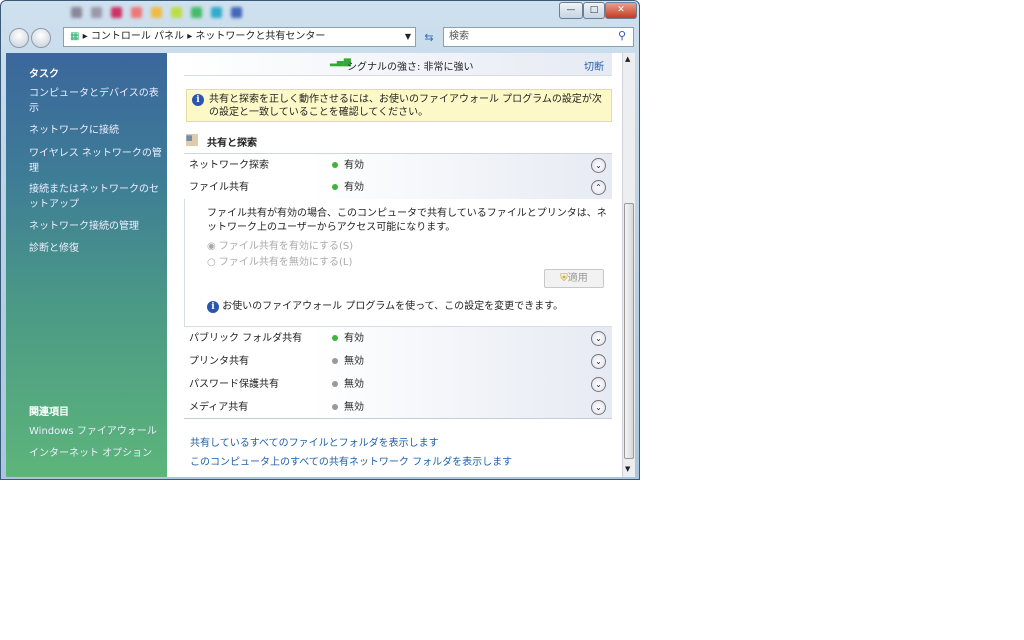 The height and width of the screenshot is (640, 1024). Describe the element at coordinates (96, 130) in the screenshot. I see `sidebar-link: ネットワークに接続` at that location.